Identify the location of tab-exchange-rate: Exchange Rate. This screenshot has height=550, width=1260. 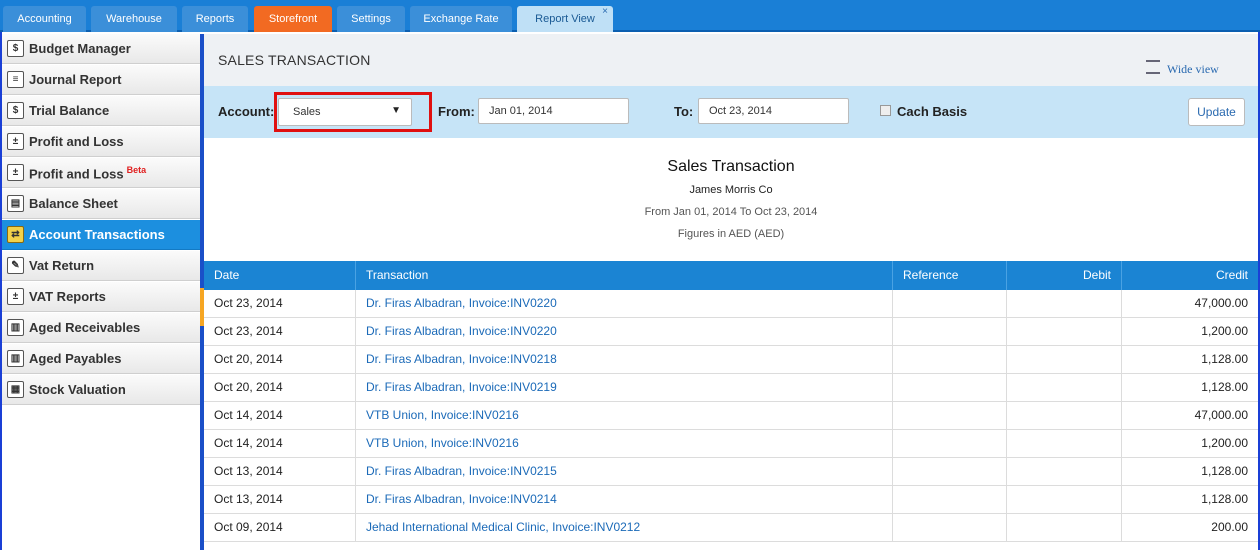
(461, 19).